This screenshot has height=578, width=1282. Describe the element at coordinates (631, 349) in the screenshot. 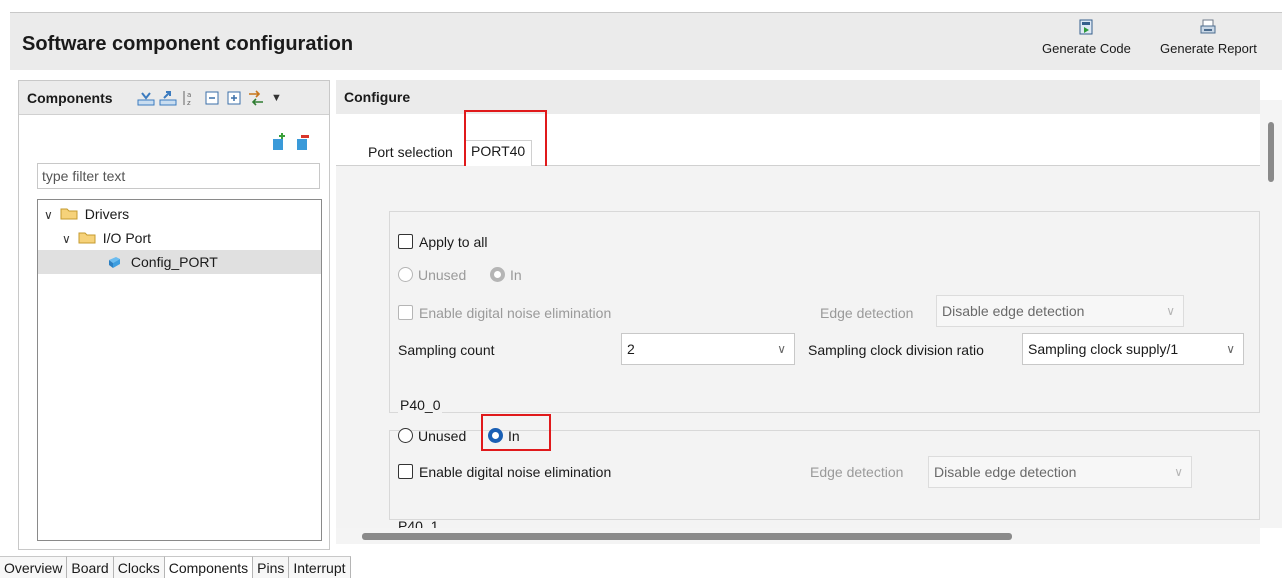

I see `select-value: 2` at that location.